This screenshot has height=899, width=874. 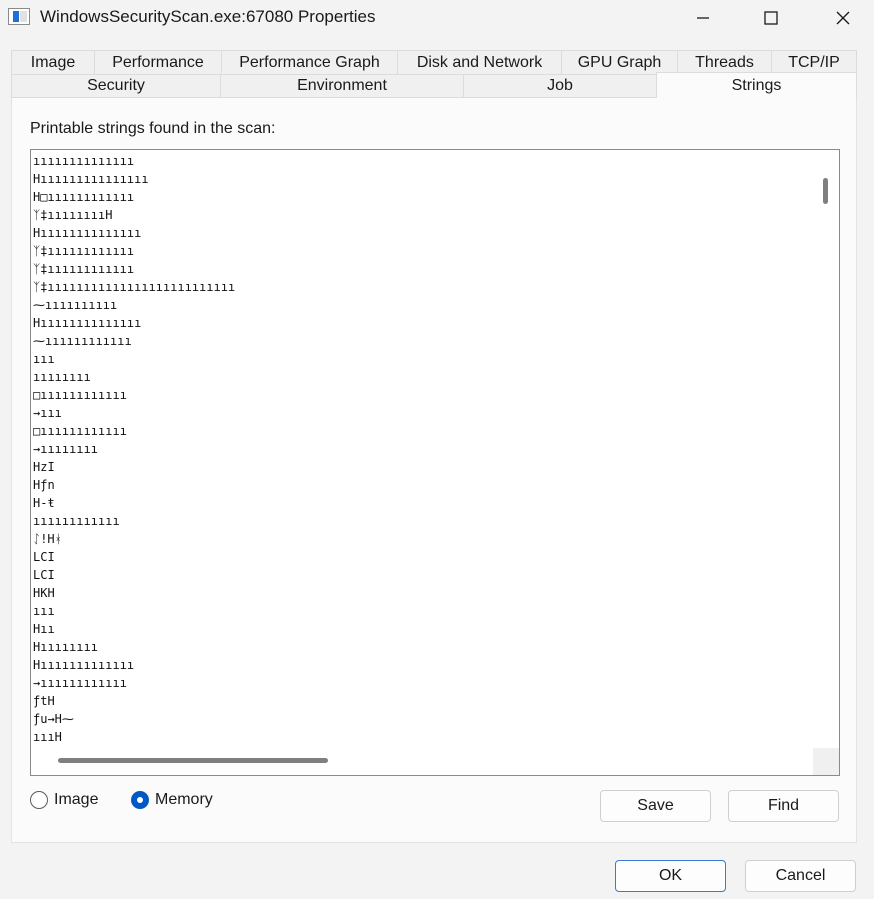 I want to click on tab-threads: Threads, so click(x=724, y=62).